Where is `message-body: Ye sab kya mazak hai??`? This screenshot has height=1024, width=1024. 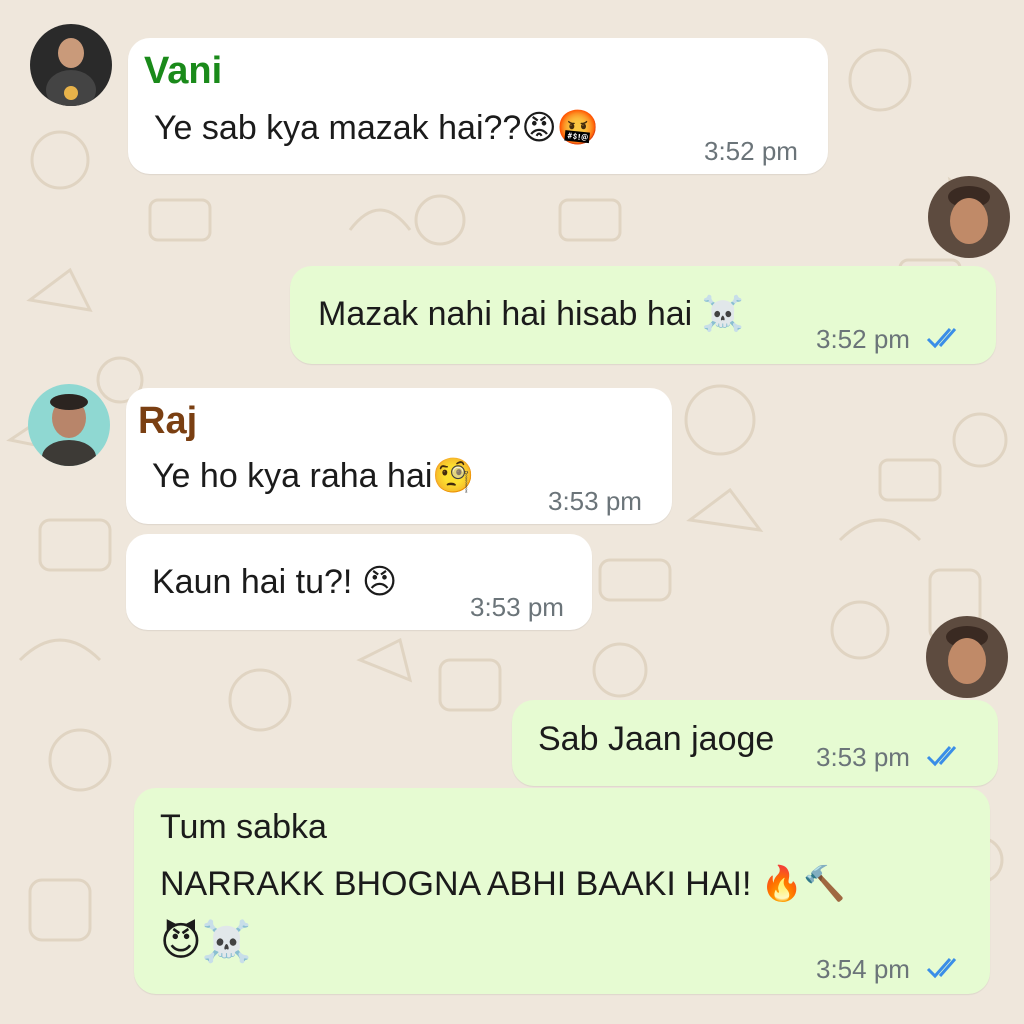 message-body: Ye sab kya mazak hai?? is located at coordinates (338, 128).